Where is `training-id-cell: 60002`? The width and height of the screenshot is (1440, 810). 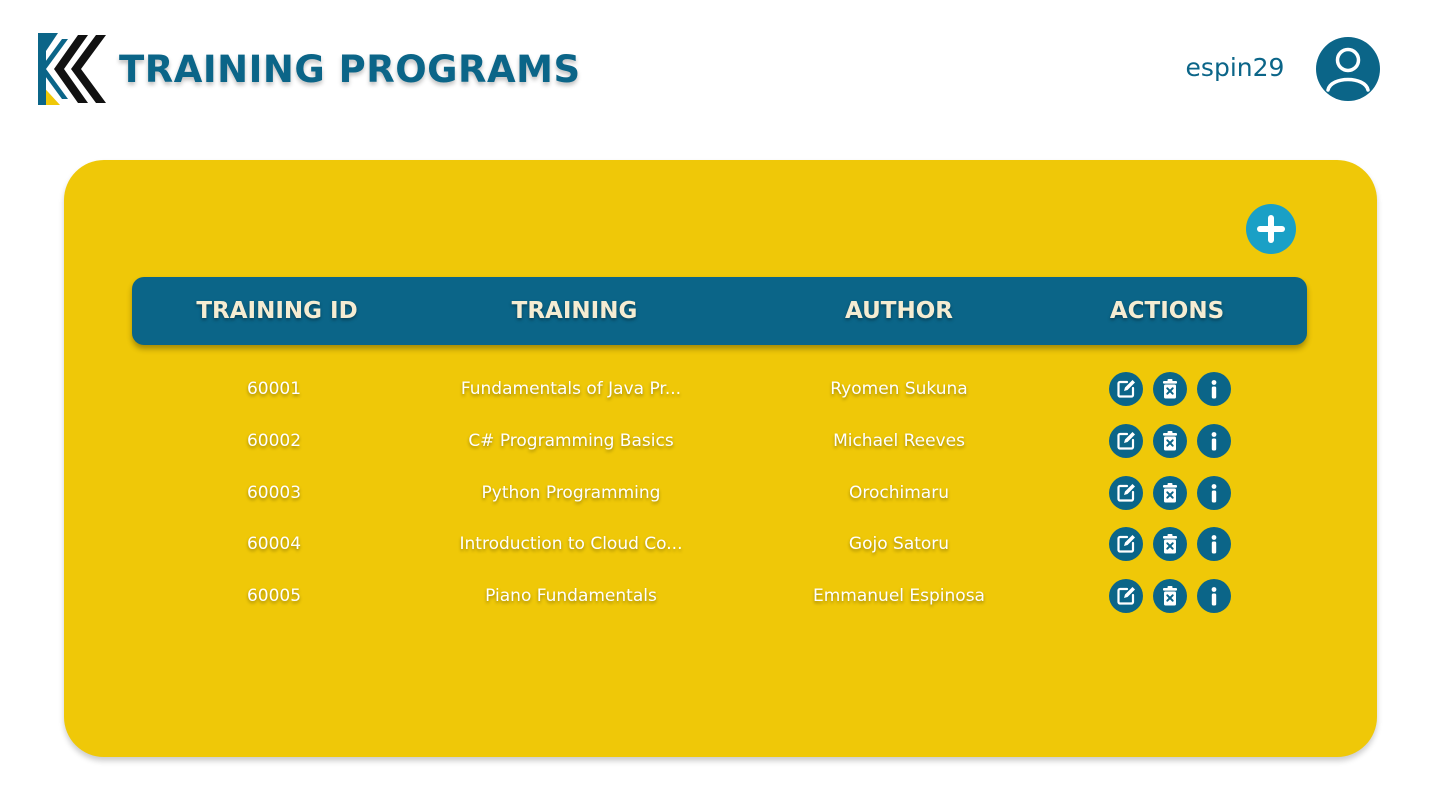
training-id-cell: 60002 is located at coordinates (274, 440).